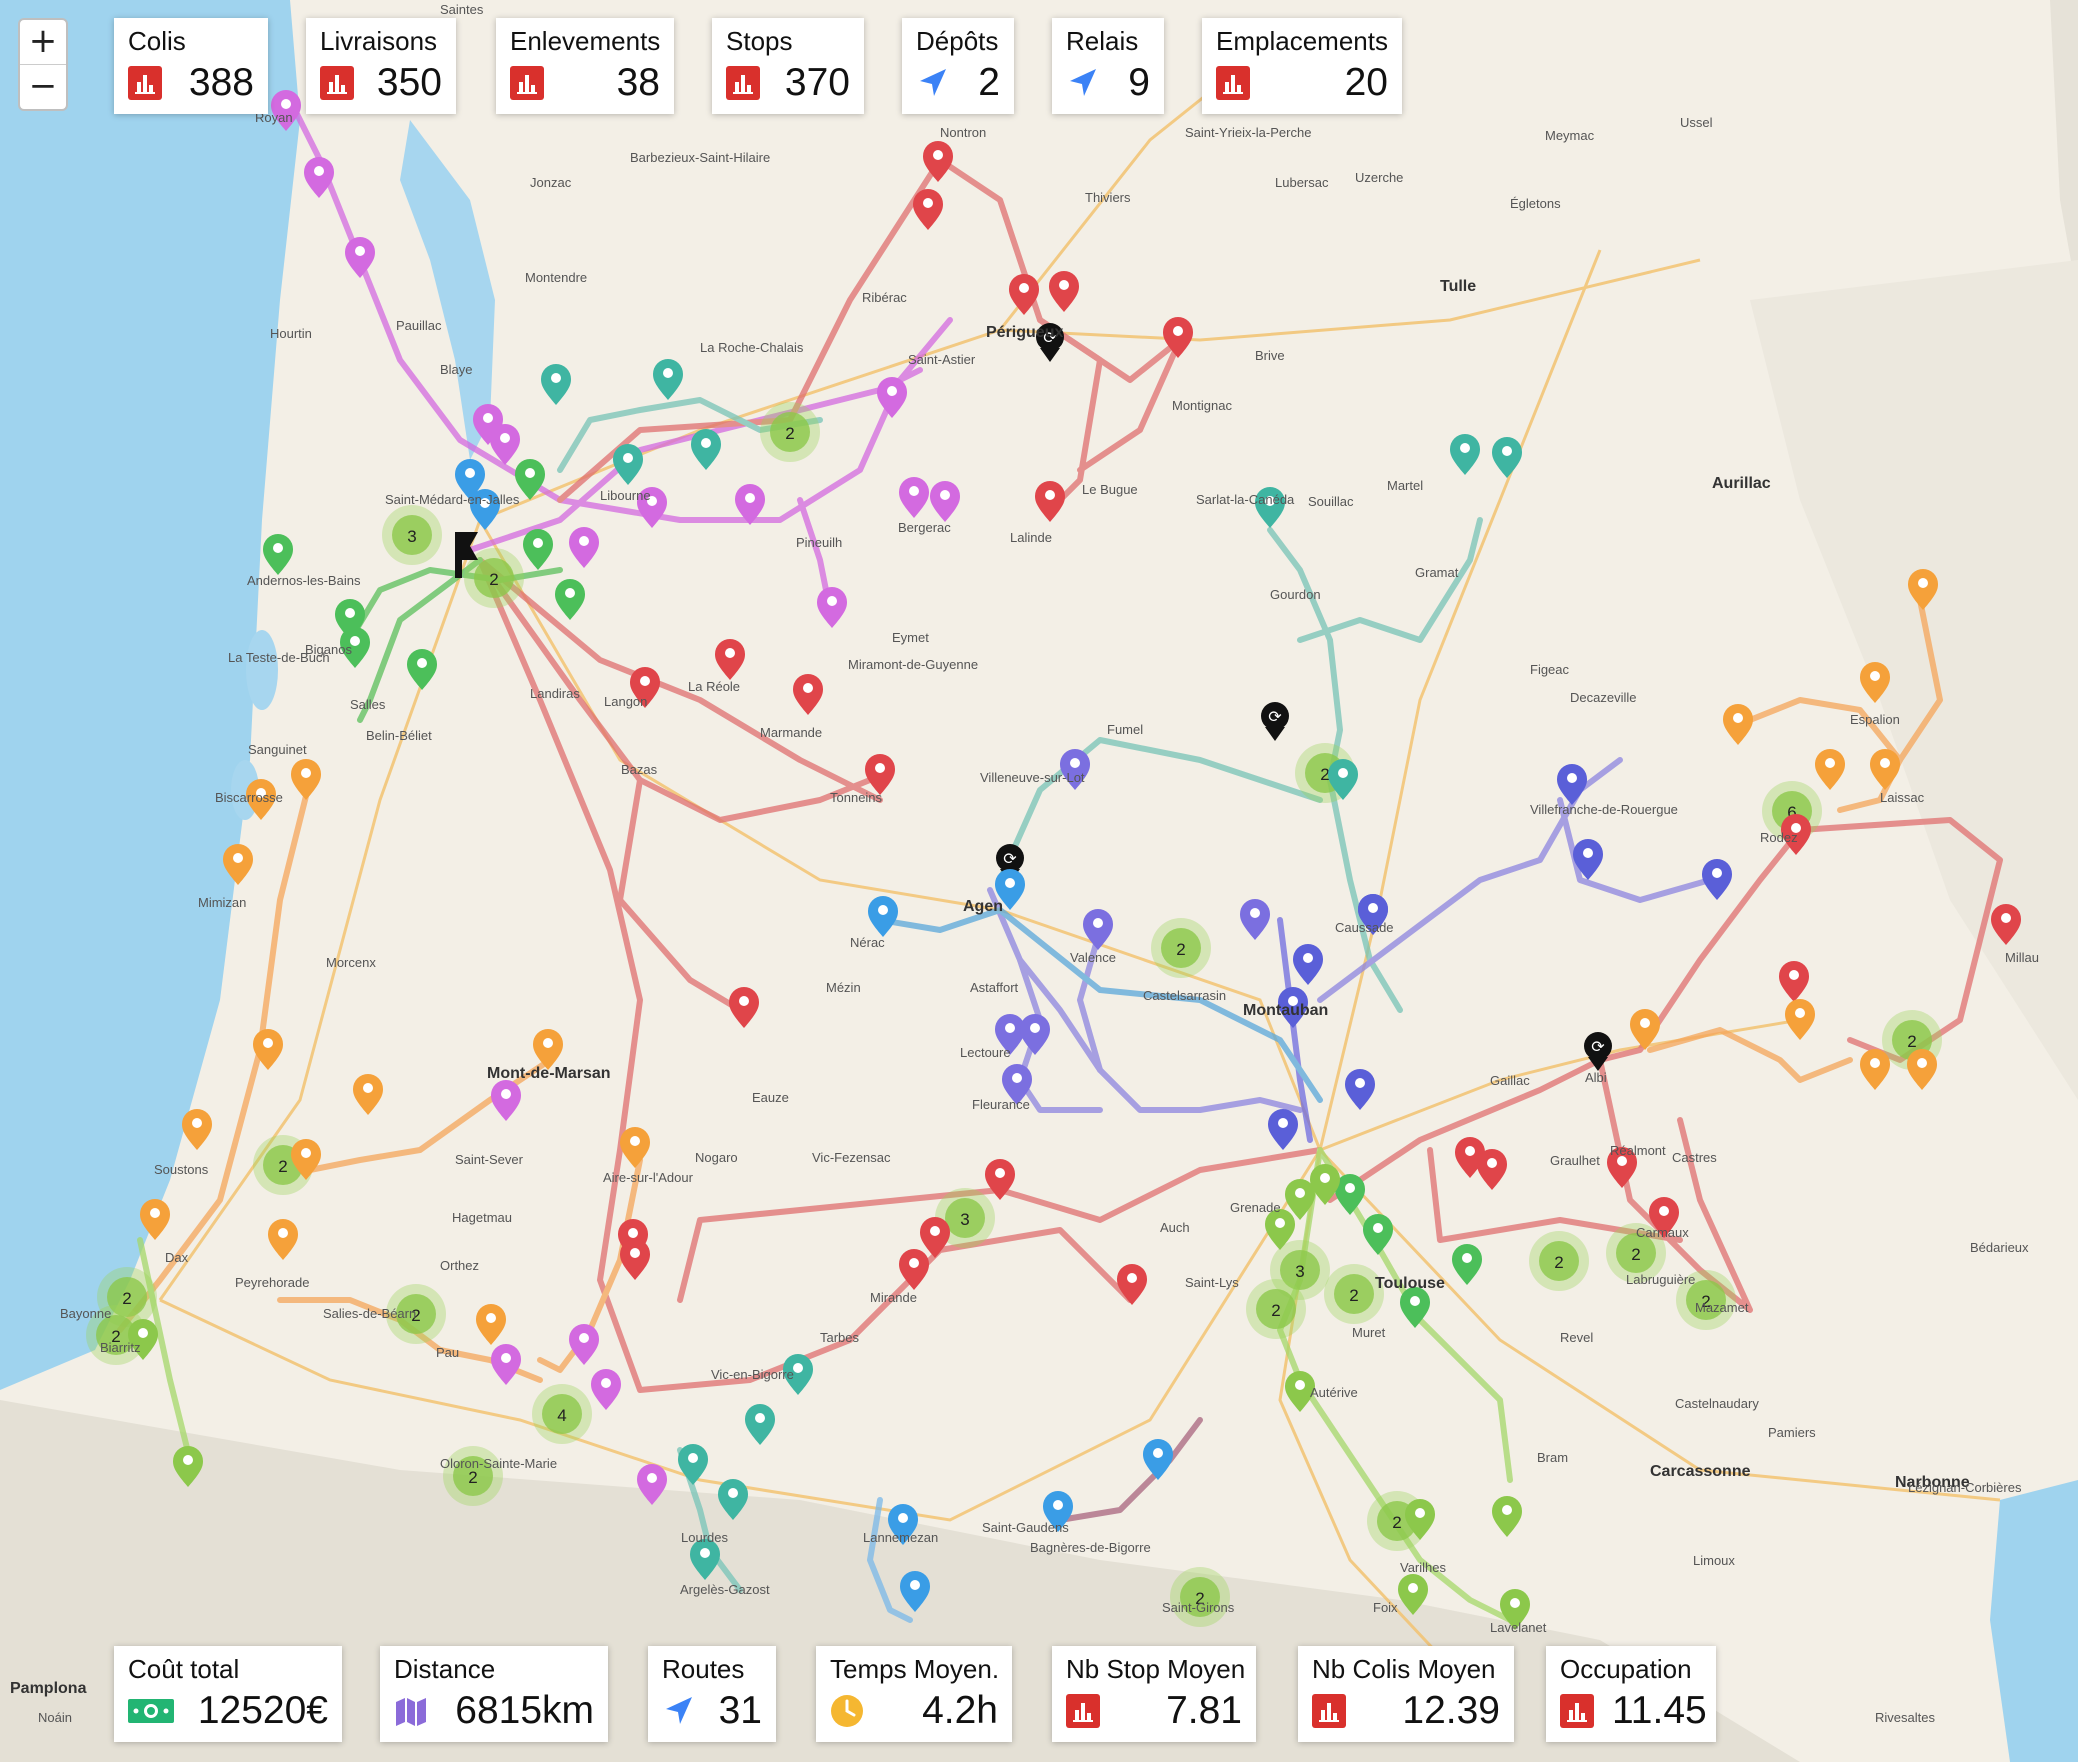 Image resolution: width=2078 pixels, height=1762 pixels. I want to click on town-label: Aurillac, so click(1741, 483).